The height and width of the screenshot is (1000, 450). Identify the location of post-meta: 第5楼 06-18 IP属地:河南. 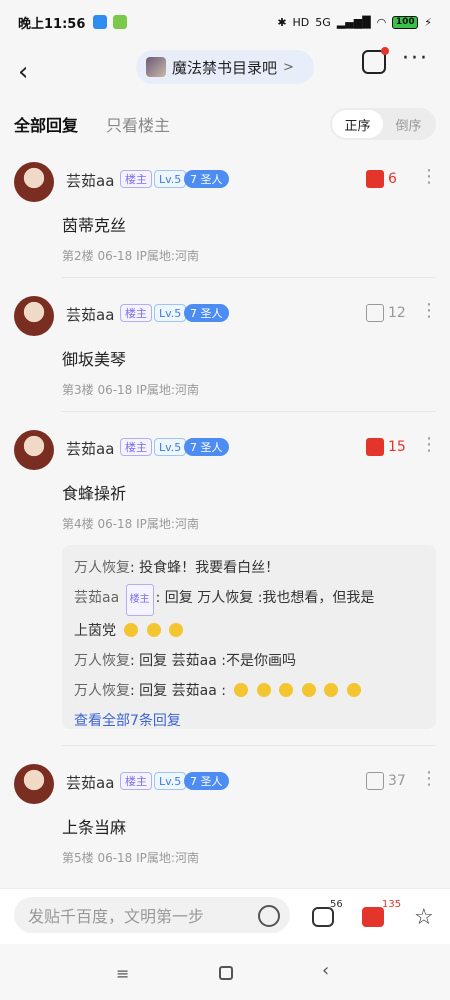
(130, 858).